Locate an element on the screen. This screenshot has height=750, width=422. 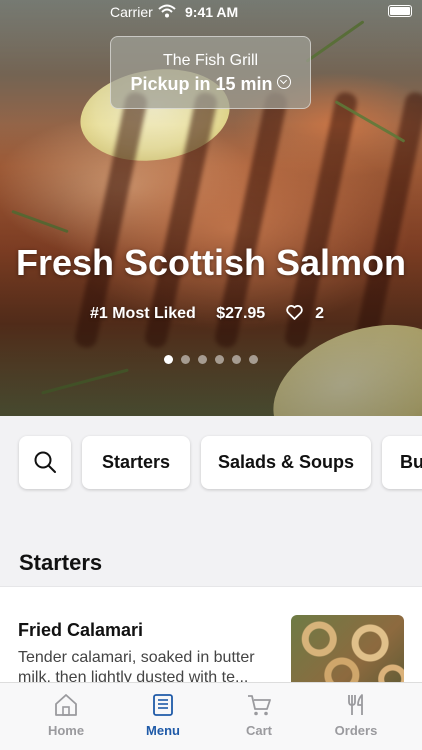
status-bar: Carrier 9:41 AM is located at coordinates (211, 12).